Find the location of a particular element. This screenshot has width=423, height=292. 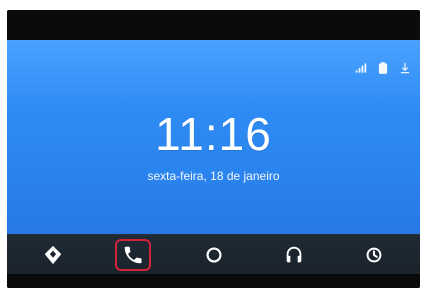

clock-time: 11:16 is located at coordinates (213, 134).